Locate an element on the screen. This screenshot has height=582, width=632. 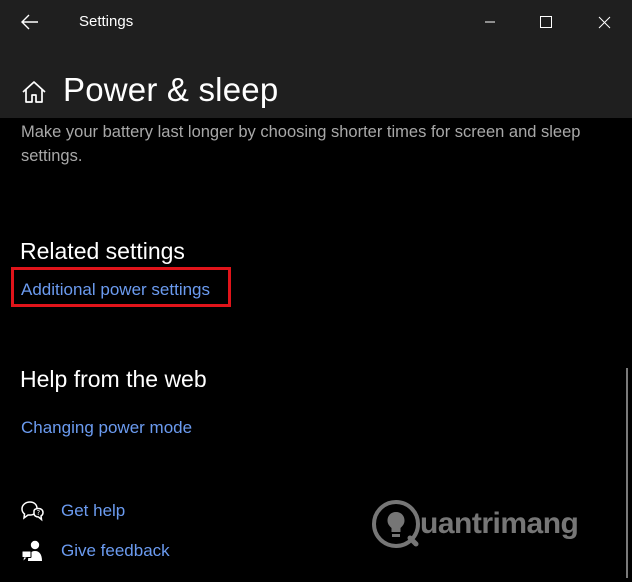
maximize-button is located at coordinates (546, 22).